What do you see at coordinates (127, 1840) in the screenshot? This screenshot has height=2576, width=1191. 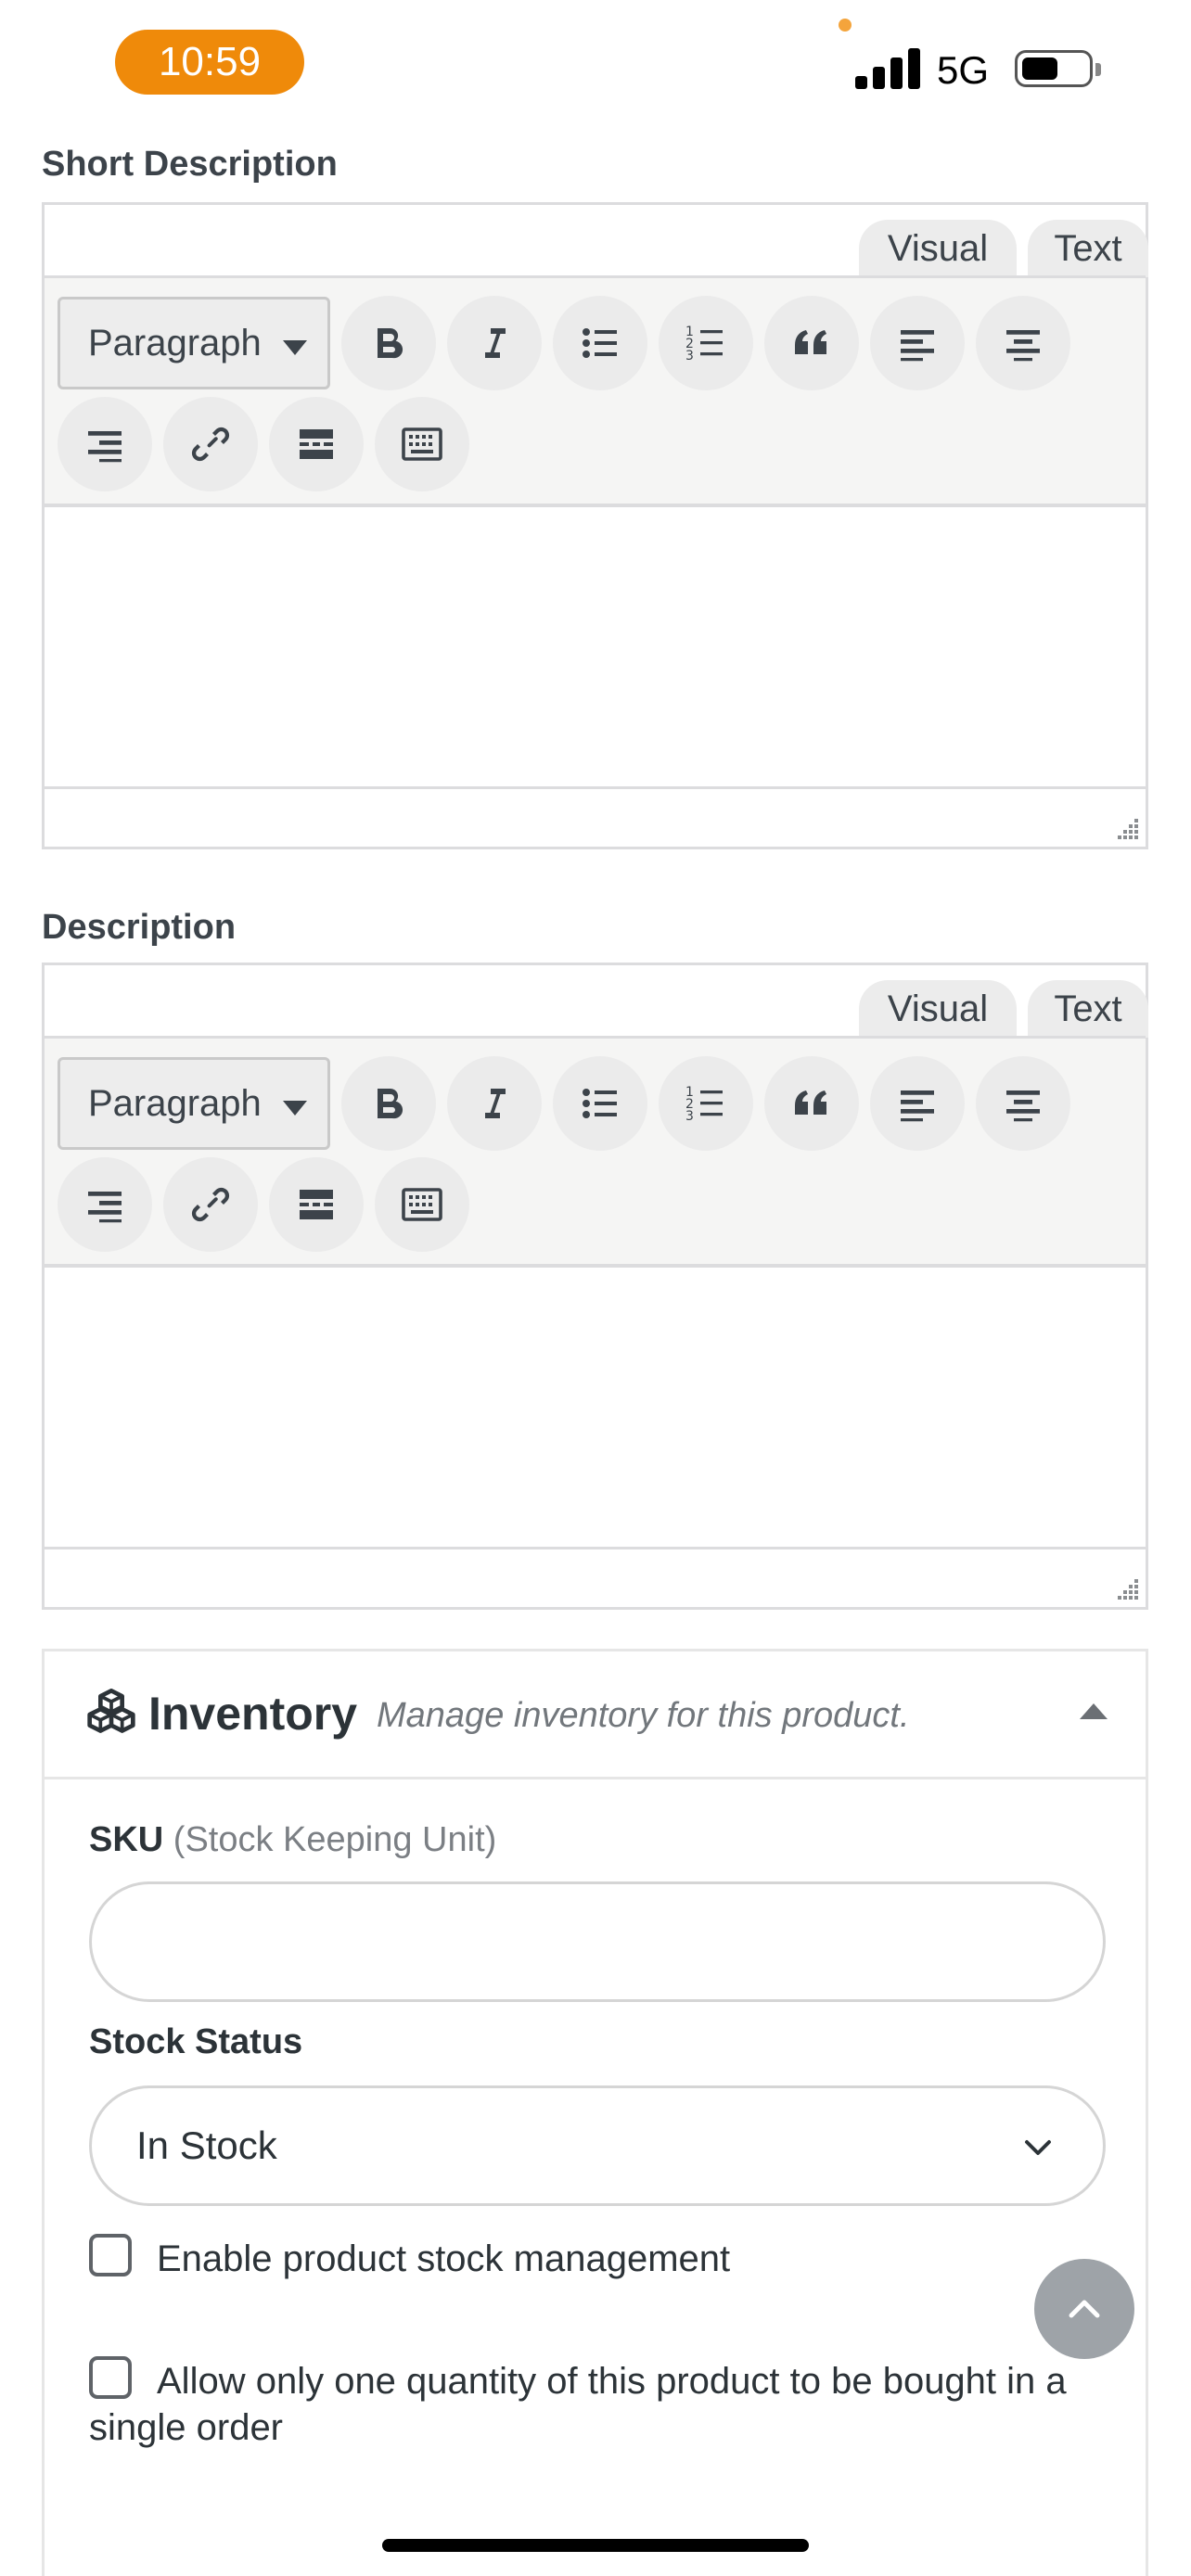 I see `sku-label-text: SKU` at bounding box center [127, 1840].